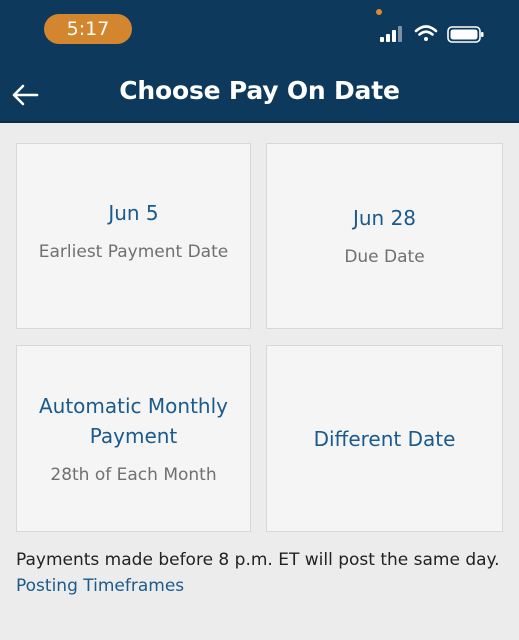 Image resolution: width=519 pixels, height=640 pixels. What do you see at coordinates (259, 90) in the screenshot?
I see `page-title: Choose Pay On Date` at bounding box center [259, 90].